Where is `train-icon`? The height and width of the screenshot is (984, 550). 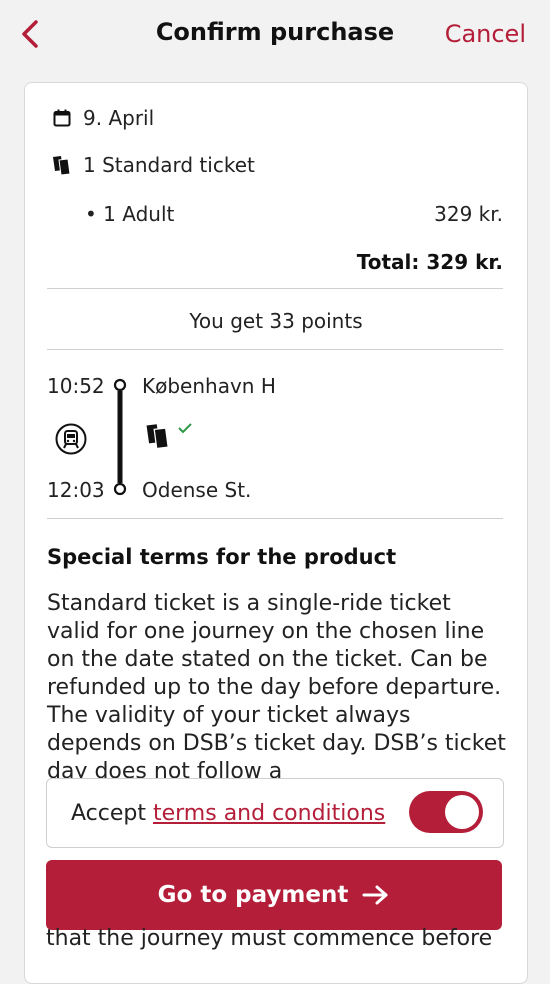 train-icon is located at coordinates (71, 439).